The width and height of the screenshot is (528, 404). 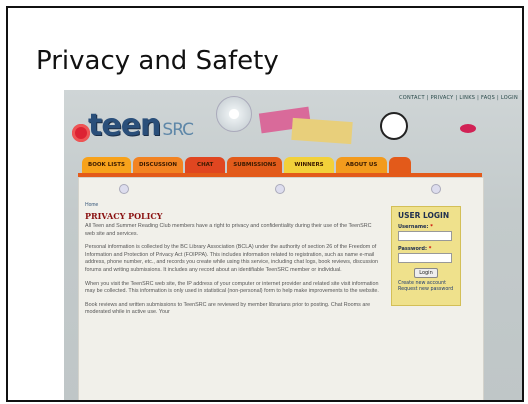 I want to click on figure-decoration, so click(x=394, y=126).